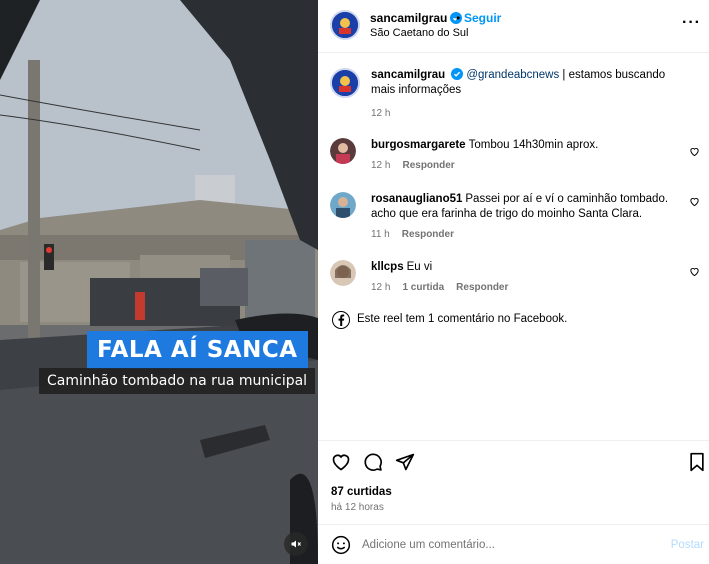 The image size is (709, 564). I want to click on comment-text: kllcps Eu vi, so click(526, 267).